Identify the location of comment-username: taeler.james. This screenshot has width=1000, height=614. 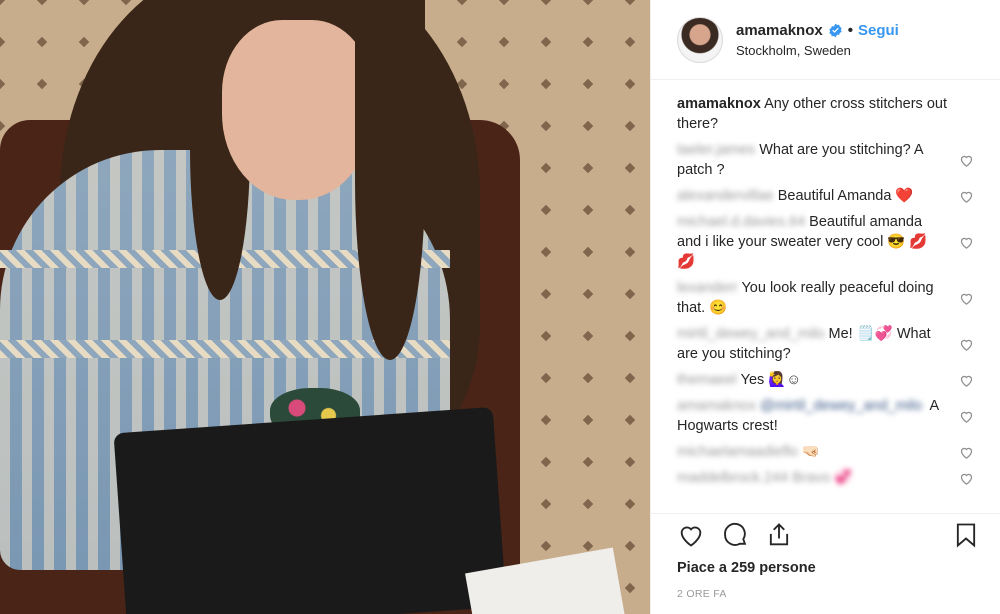
(716, 150).